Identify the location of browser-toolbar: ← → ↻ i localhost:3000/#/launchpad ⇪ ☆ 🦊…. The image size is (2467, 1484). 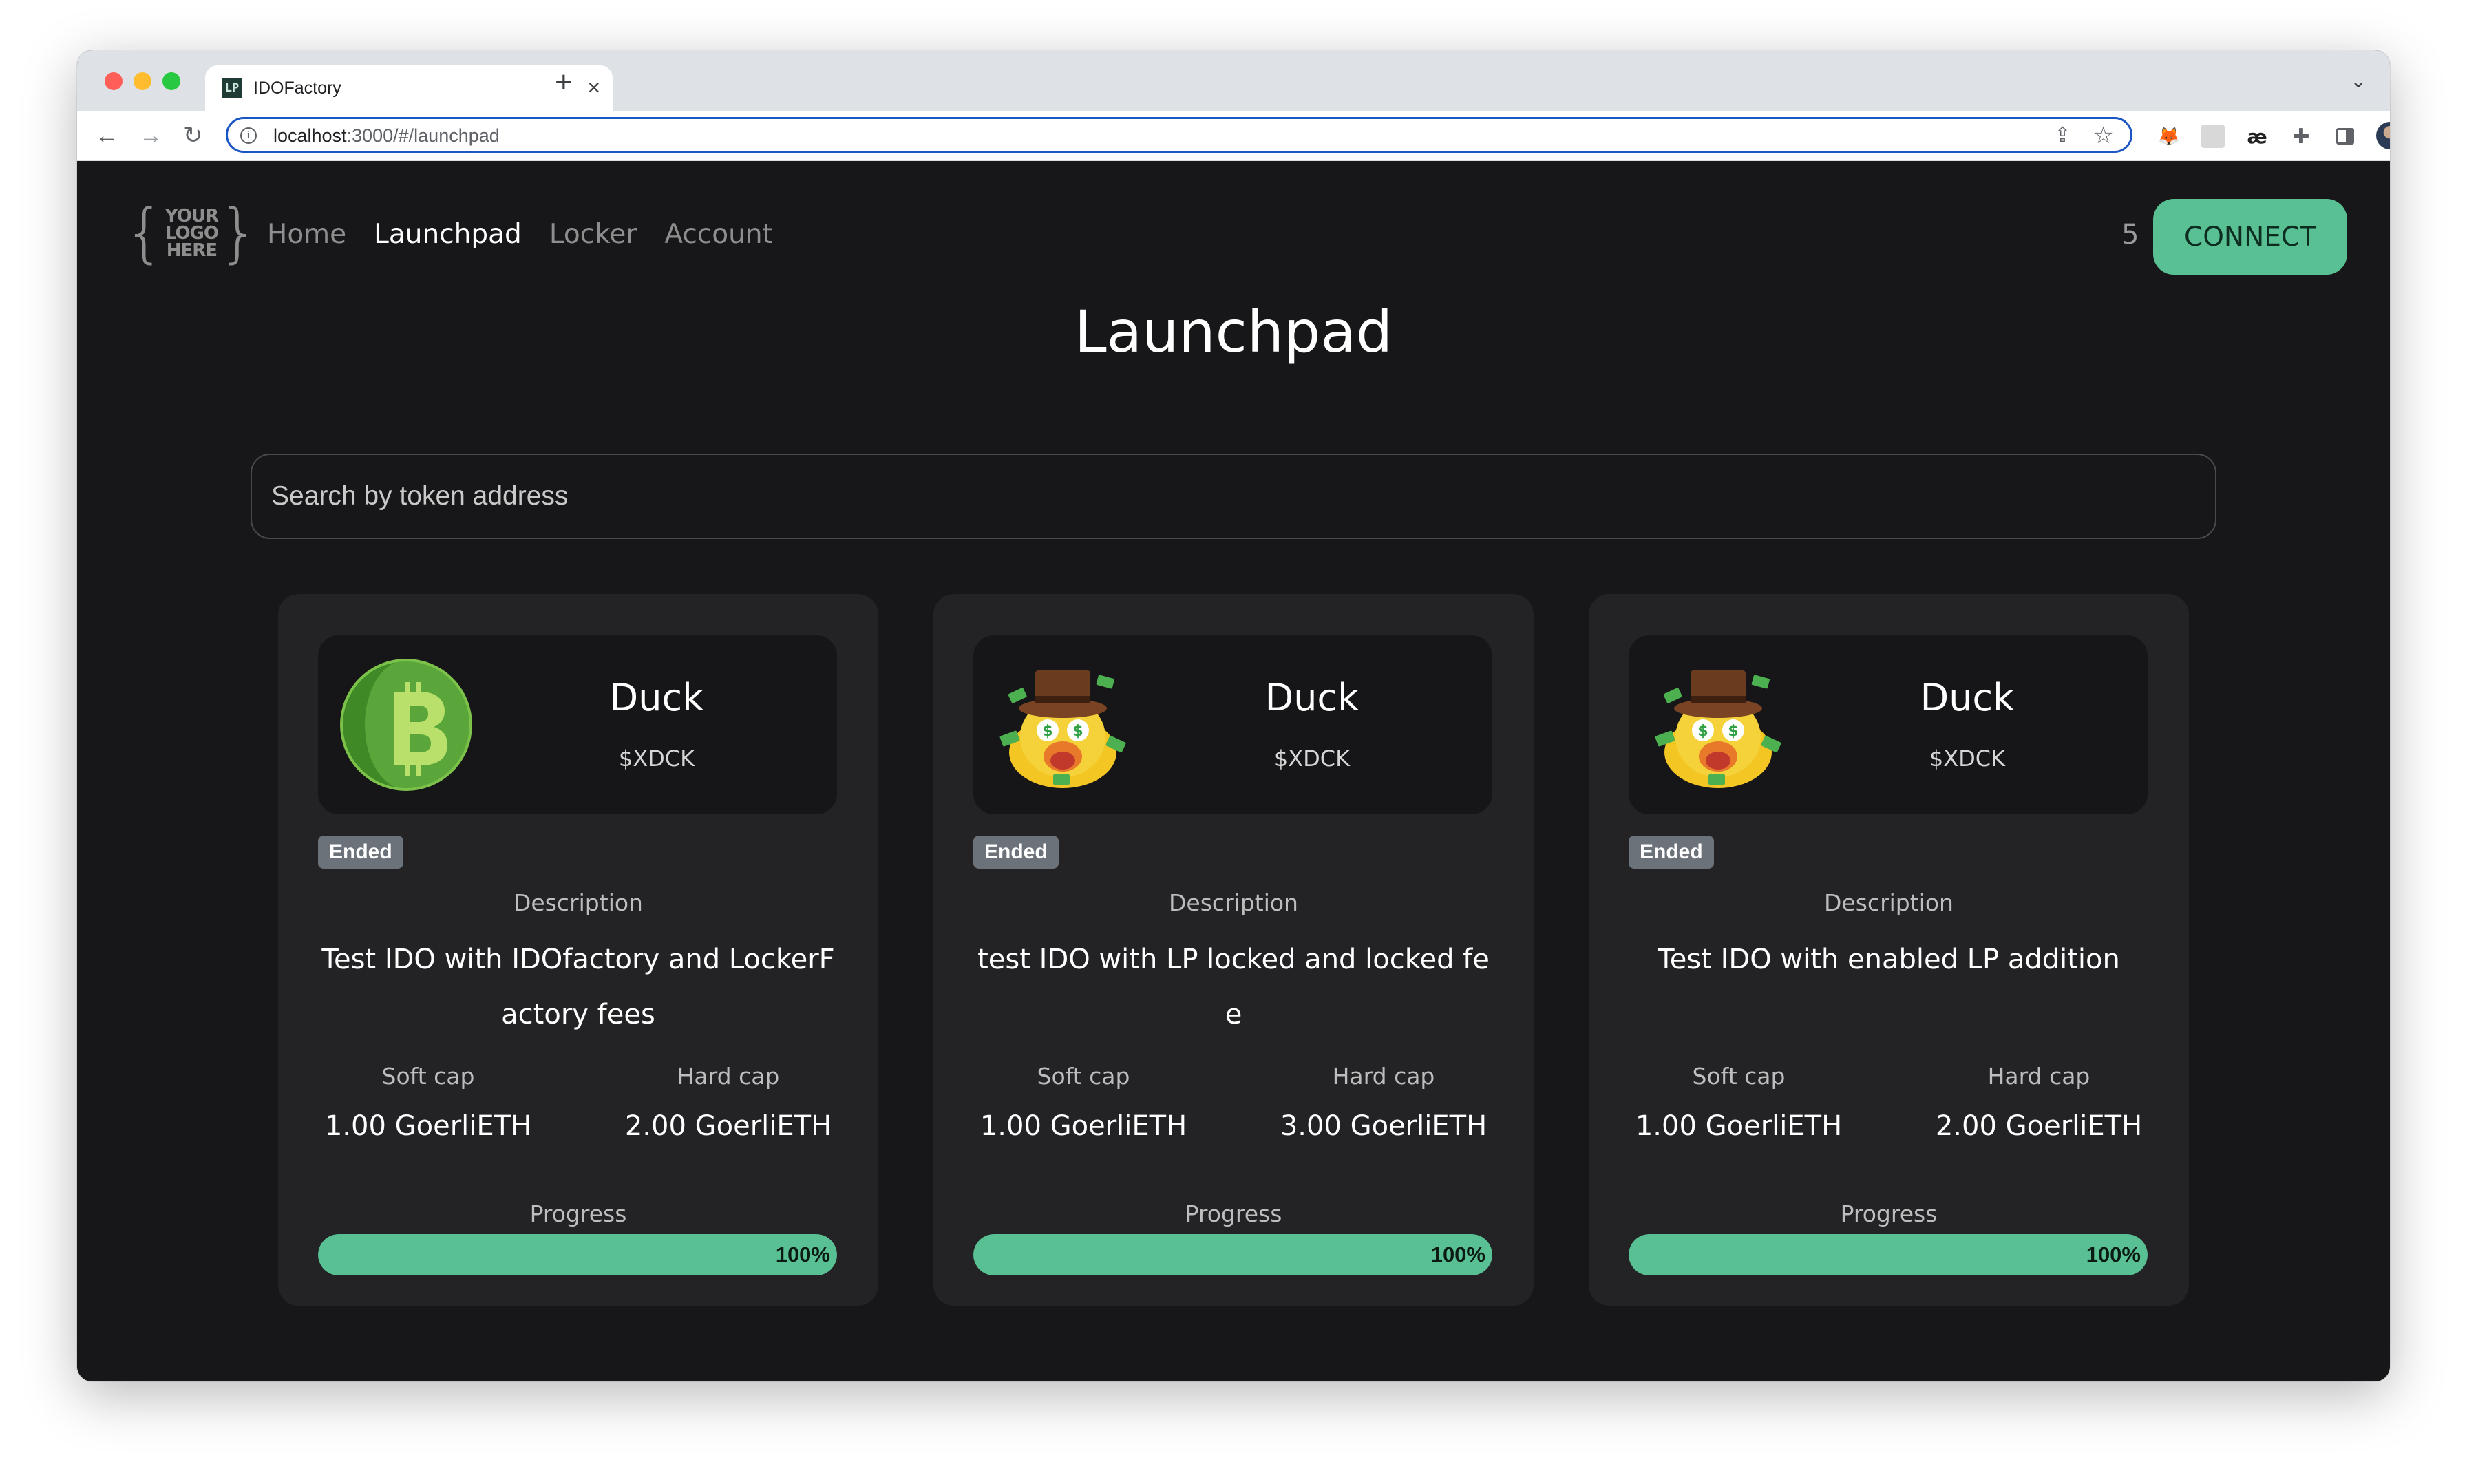
(1233, 136).